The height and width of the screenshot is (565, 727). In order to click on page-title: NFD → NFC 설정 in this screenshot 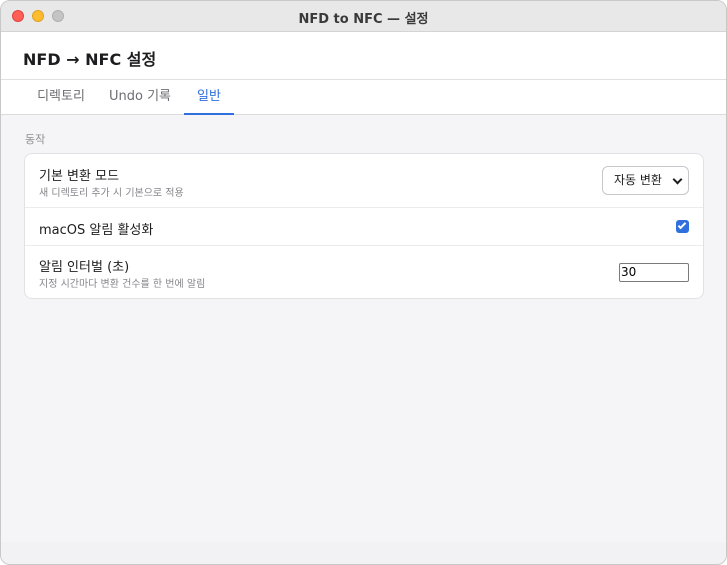, I will do `click(90, 59)`.